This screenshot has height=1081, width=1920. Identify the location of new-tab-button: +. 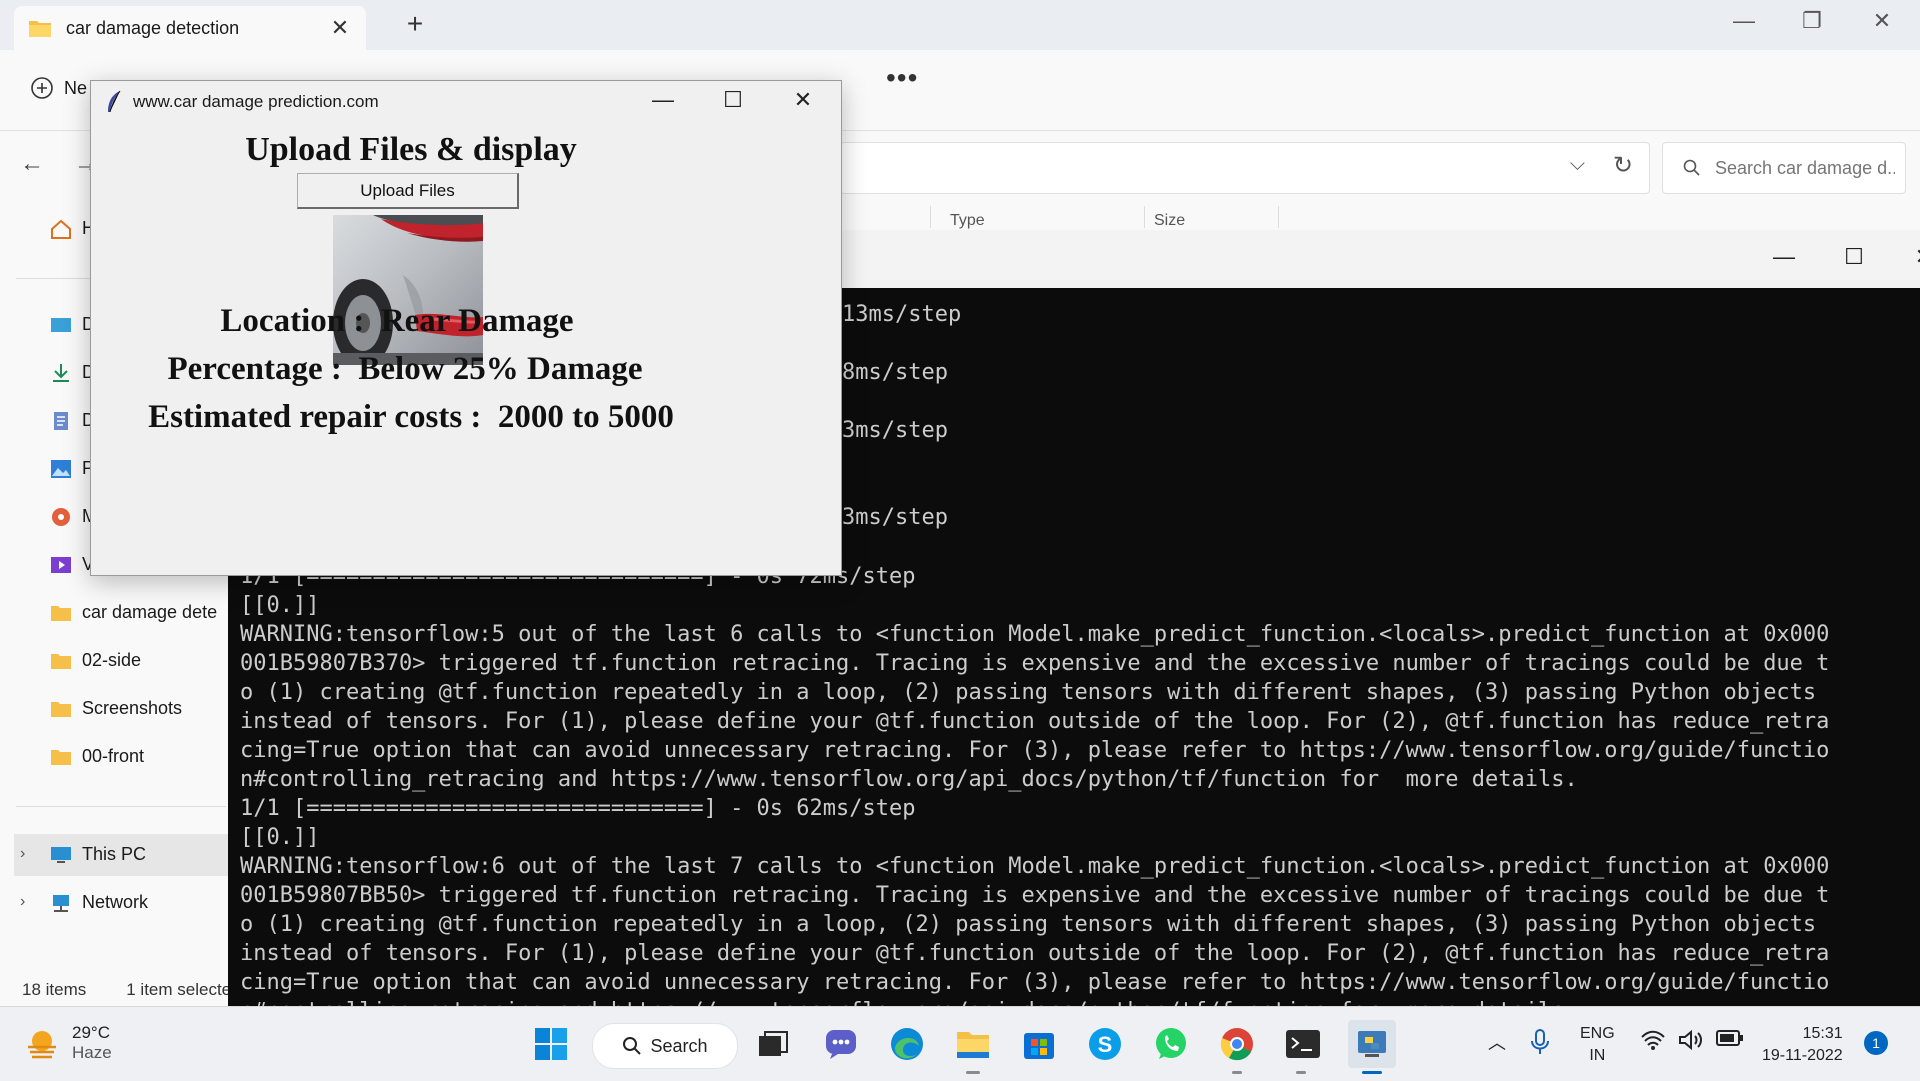
(415, 24).